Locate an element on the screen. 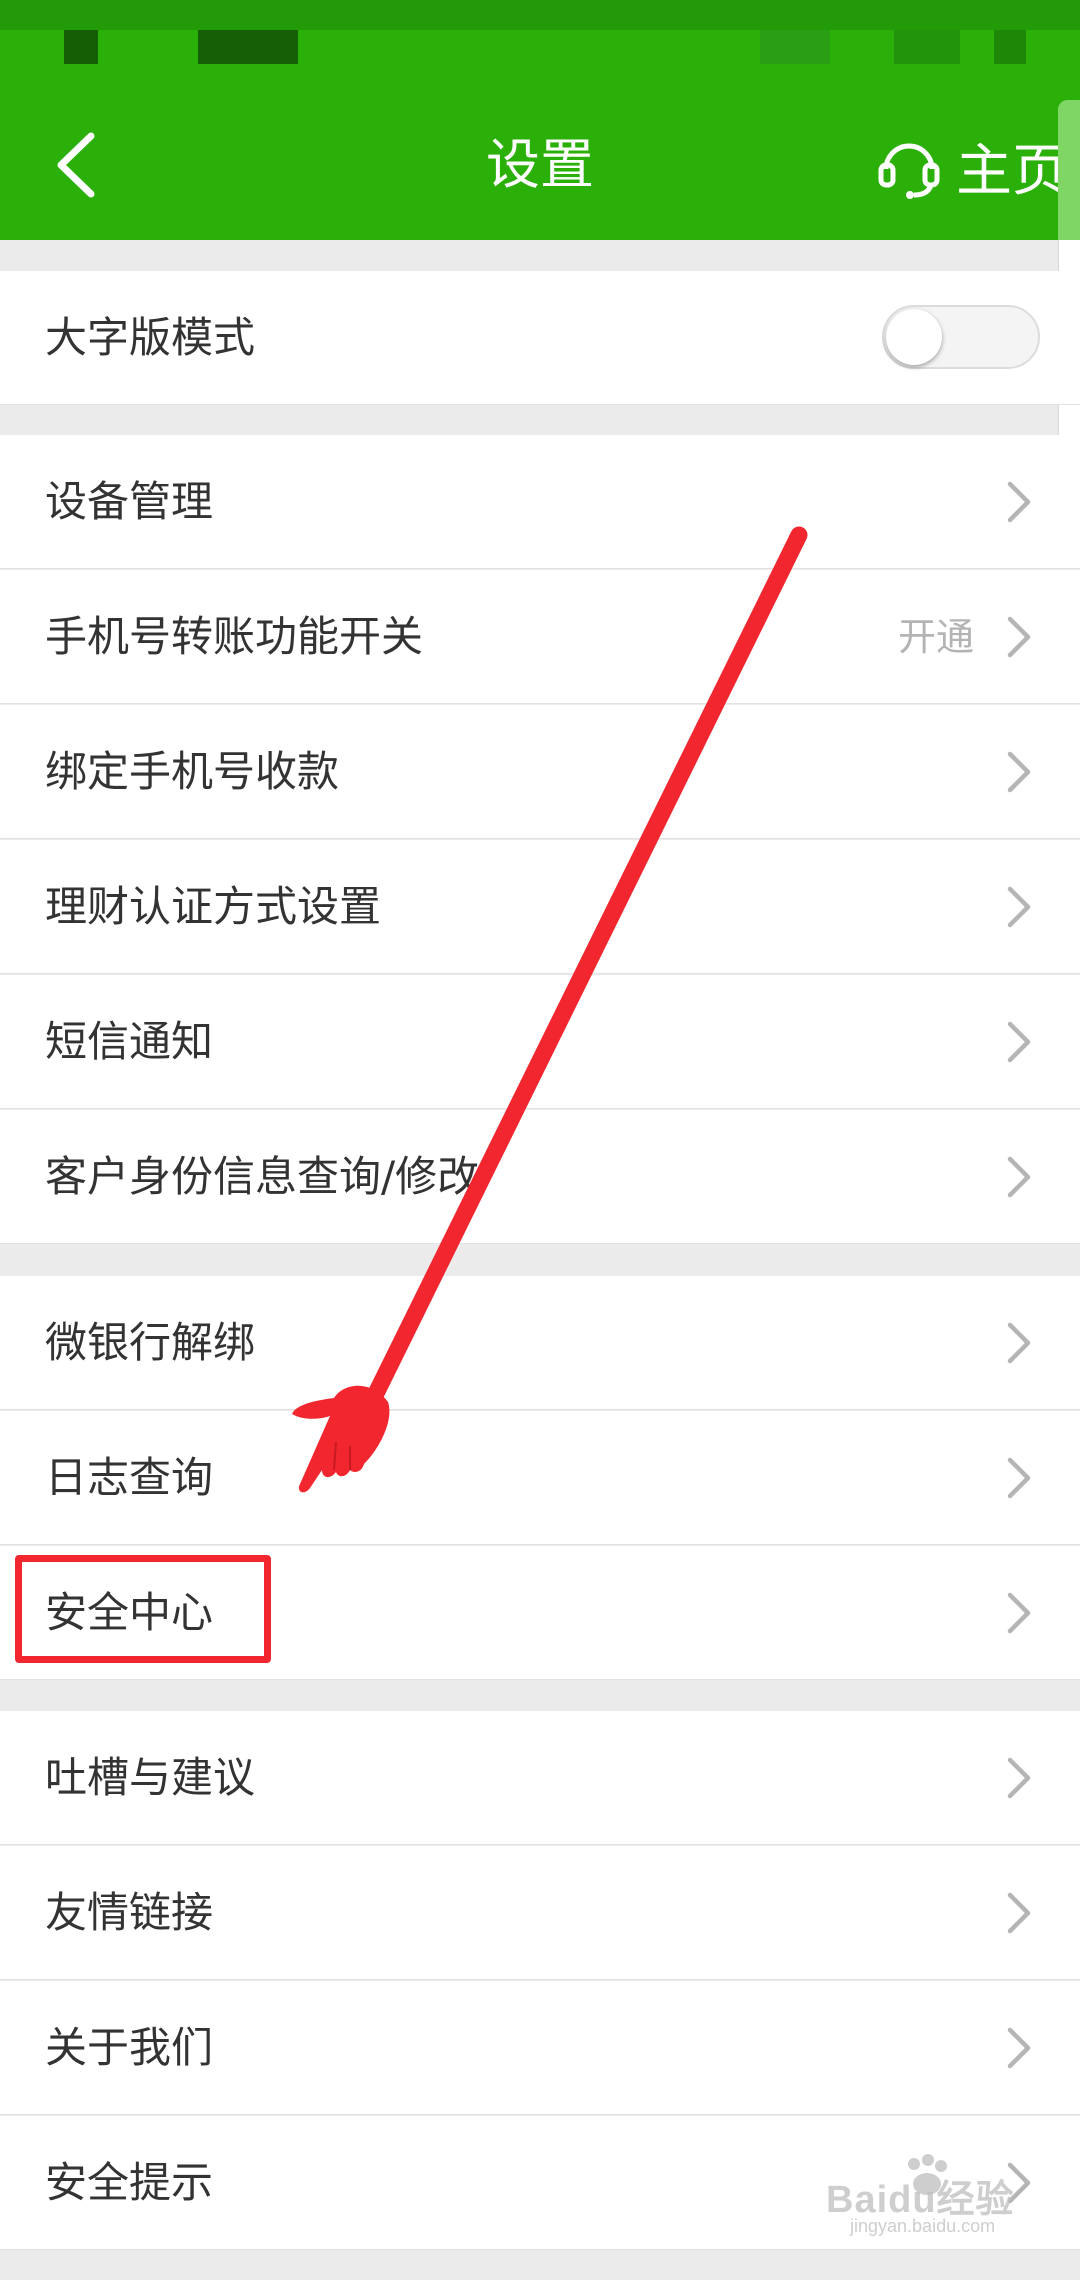  watermark-url: jingyan.baidu.com is located at coordinates (923, 2226).